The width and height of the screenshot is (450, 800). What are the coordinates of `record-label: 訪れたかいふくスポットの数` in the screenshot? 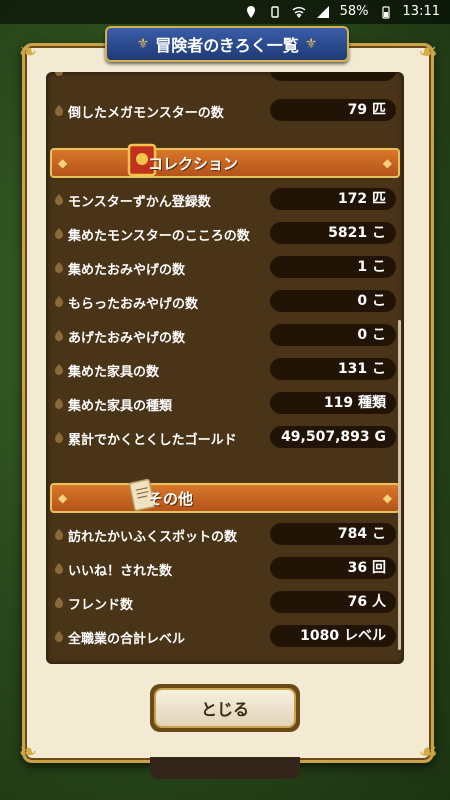 It's located at (153, 537).